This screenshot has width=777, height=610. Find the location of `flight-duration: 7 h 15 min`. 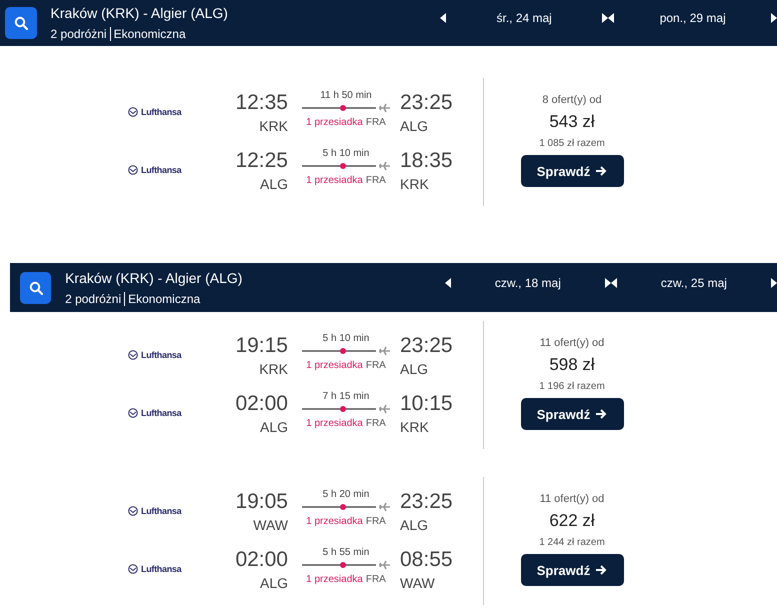

flight-duration: 7 h 15 min is located at coordinates (346, 397).